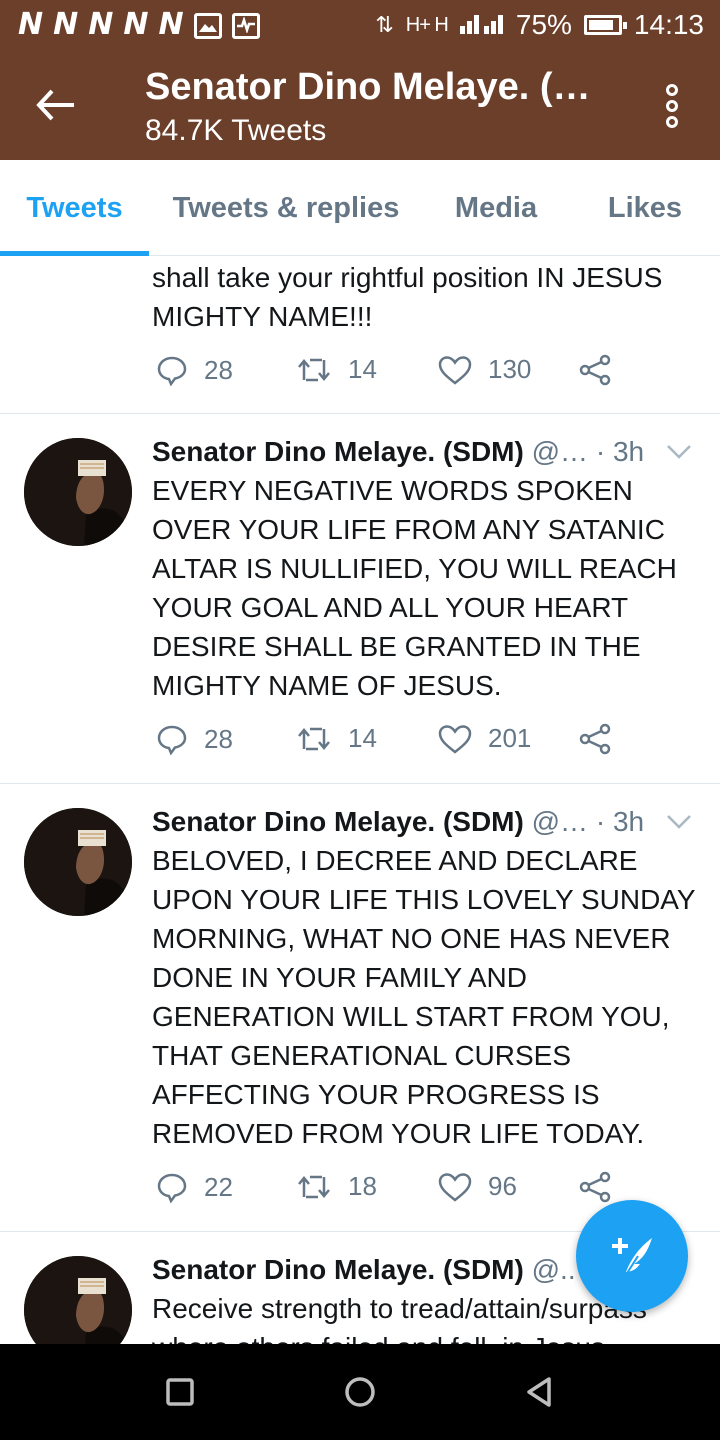 This screenshot has height=1440, width=720. Describe the element at coordinates (384, 24) in the screenshot. I see `data-transfer-icon: ⇅` at that location.